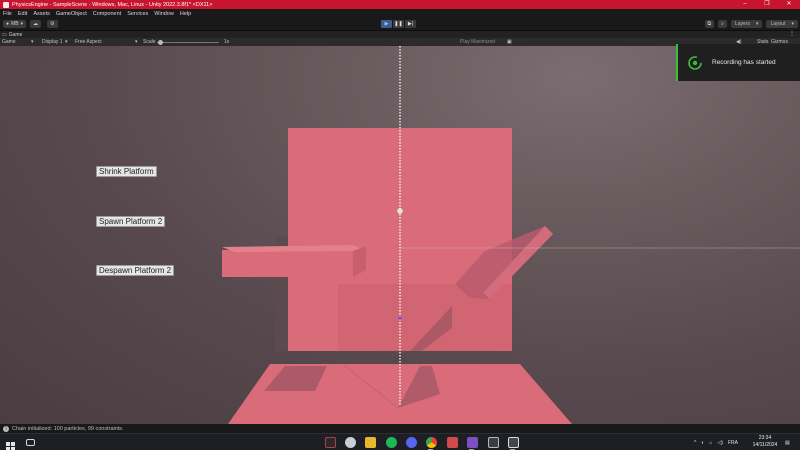  Describe the element at coordinates (778, 24) in the screenshot. I see `layout-label: Layout` at that location.